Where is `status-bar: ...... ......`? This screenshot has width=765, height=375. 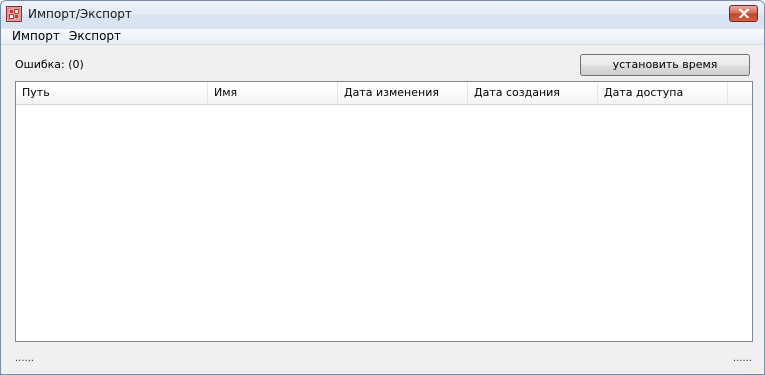
status-bar: ...... ...... is located at coordinates (382, 361).